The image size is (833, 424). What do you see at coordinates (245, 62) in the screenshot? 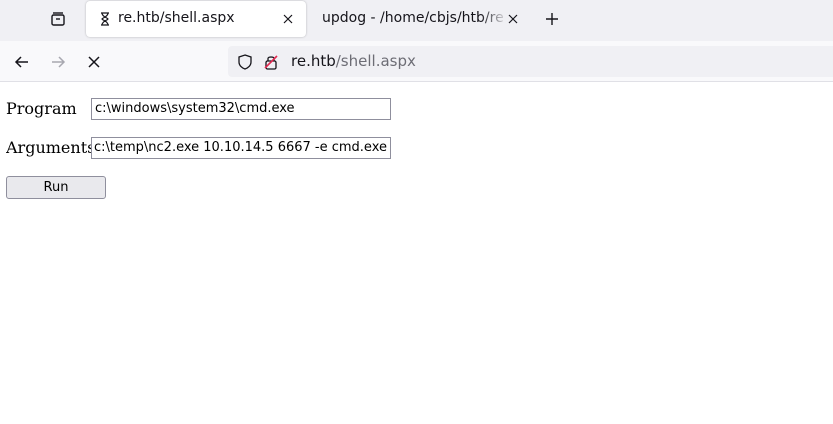
I see `shield-icon` at bounding box center [245, 62].